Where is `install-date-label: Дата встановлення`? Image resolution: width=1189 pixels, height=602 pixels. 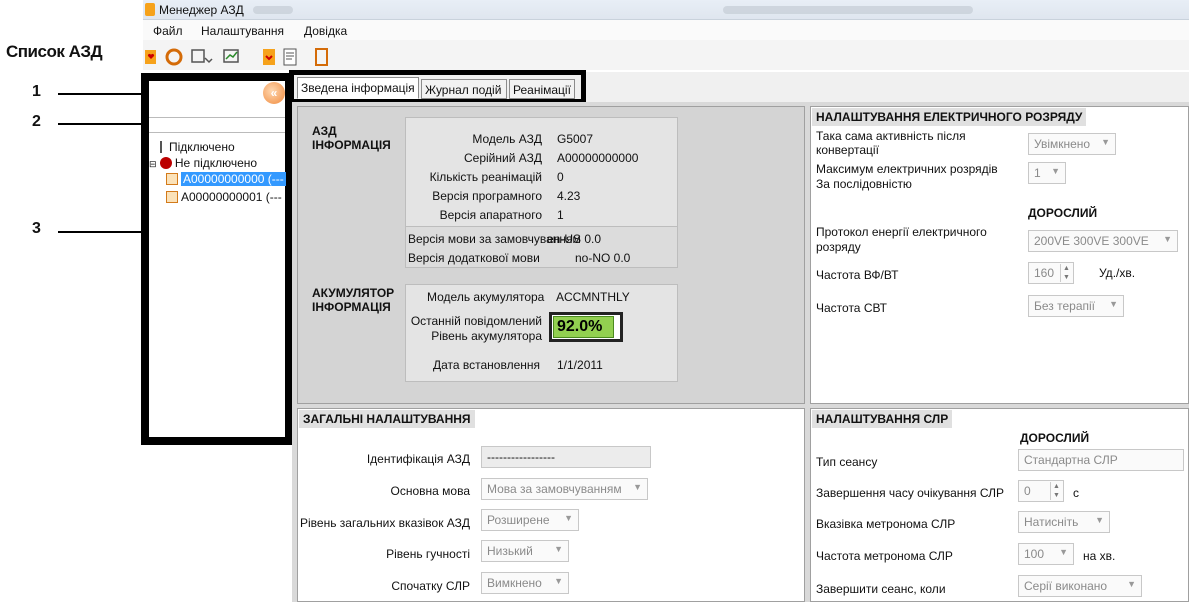 install-date-label: Дата встановлення is located at coordinates (487, 365).